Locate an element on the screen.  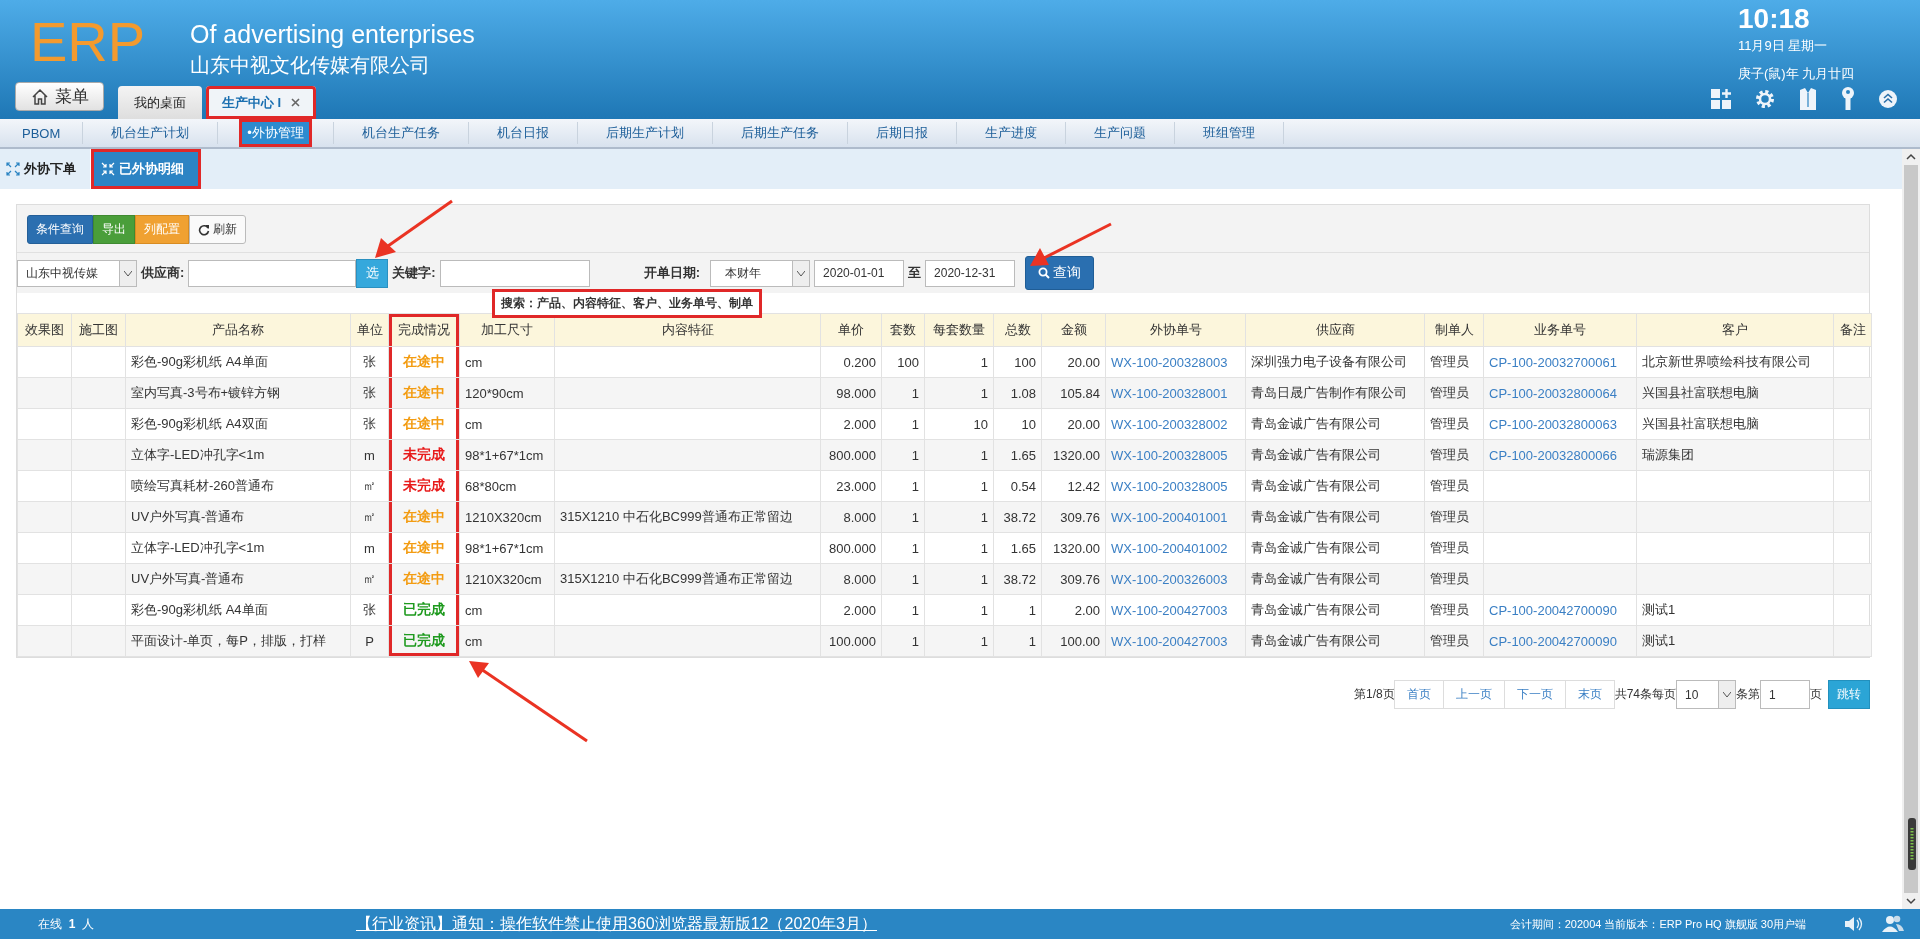
search-button: 查询 is located at coordinates (1060, 273).